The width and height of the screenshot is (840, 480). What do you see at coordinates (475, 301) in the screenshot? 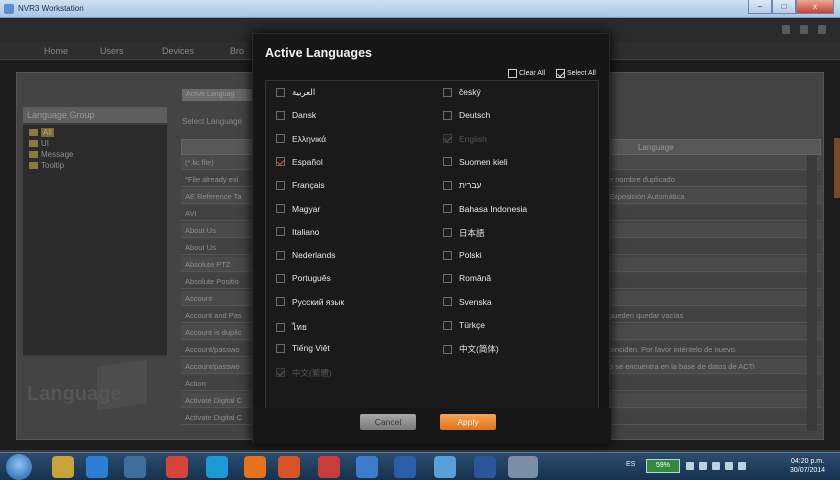
I see `language-label: Svenska` at bounding box center [475, 301].